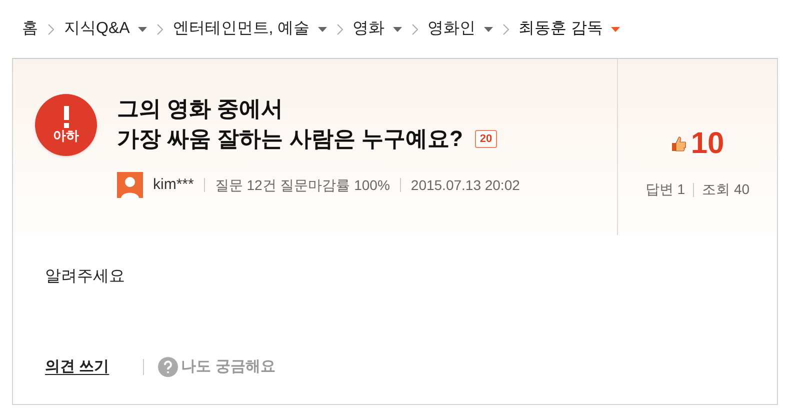  I want to click on avatar-icon, so click(130, 185).